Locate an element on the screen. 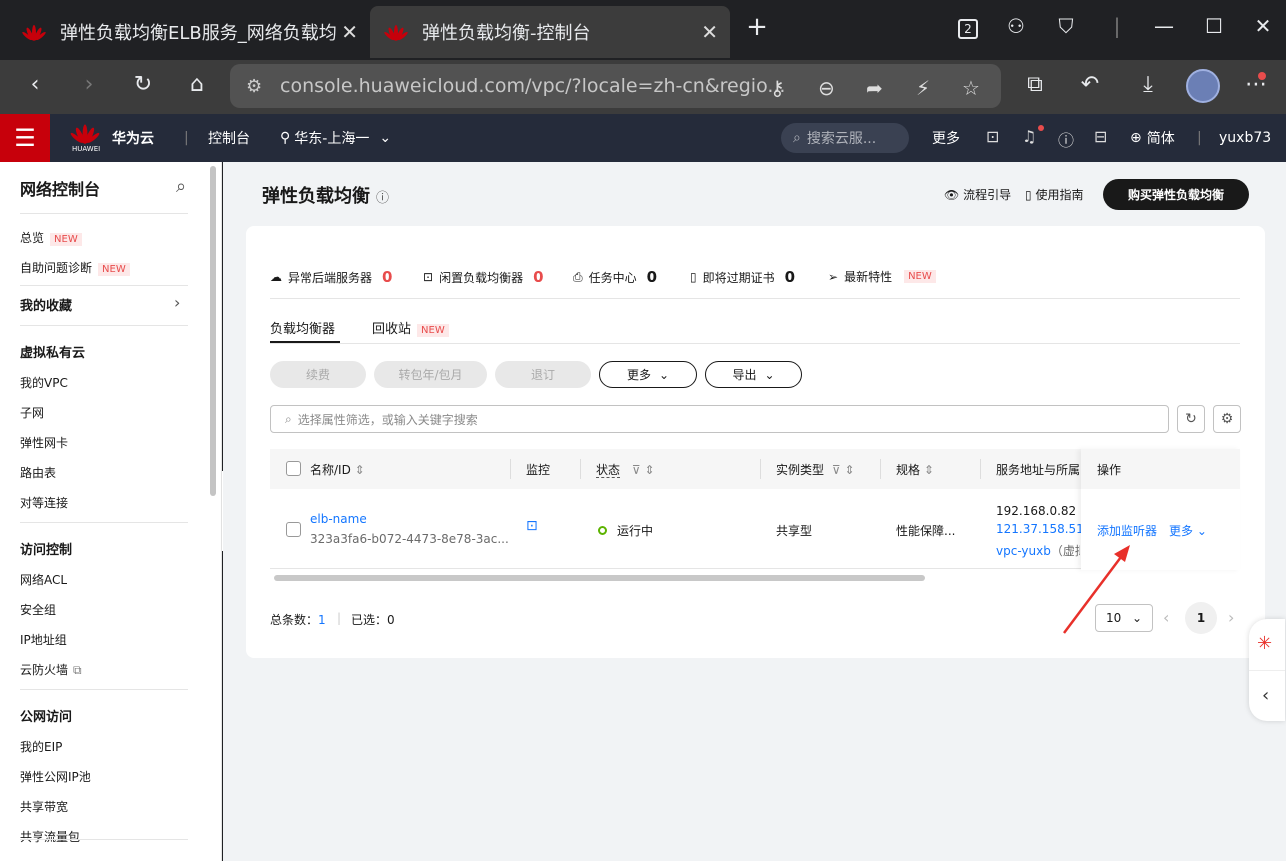  col-instance-type: 实例类型 ⊽ ⇕ is located at coordinates (815, 469).